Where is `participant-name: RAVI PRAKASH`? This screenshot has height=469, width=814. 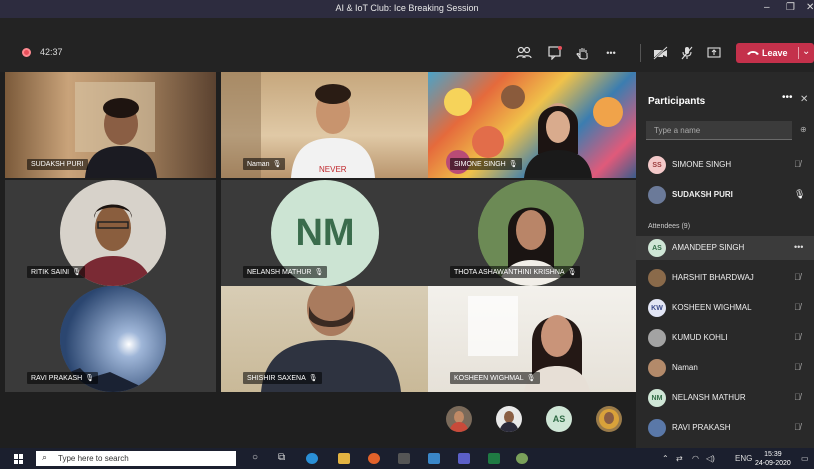
participant-name: RAVI PRAKASH is located at coordinates (701, 427).